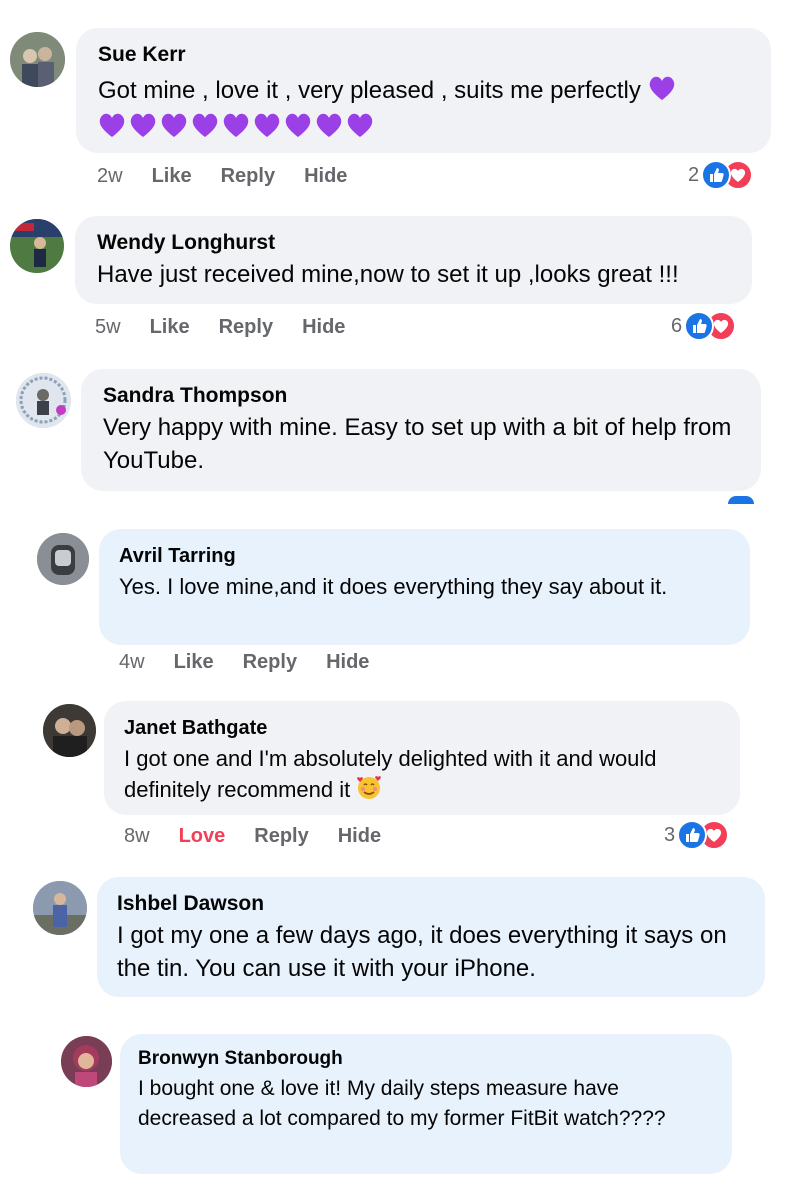  What do you see at coordinates (137, 836) in the screenshot?
I see `comment-timestamp: 8w` at bounding box center [137, 836].